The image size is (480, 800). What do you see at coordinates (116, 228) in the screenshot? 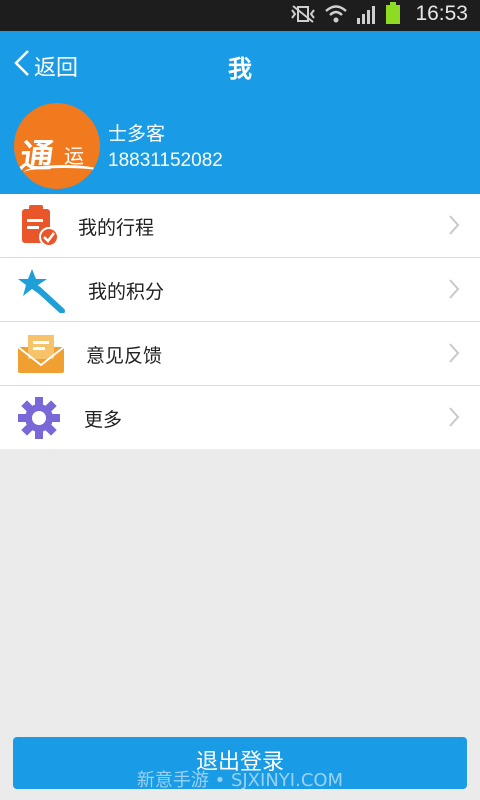
I see `menu-item-label: 我的行程` at bounding box center [116, 228].